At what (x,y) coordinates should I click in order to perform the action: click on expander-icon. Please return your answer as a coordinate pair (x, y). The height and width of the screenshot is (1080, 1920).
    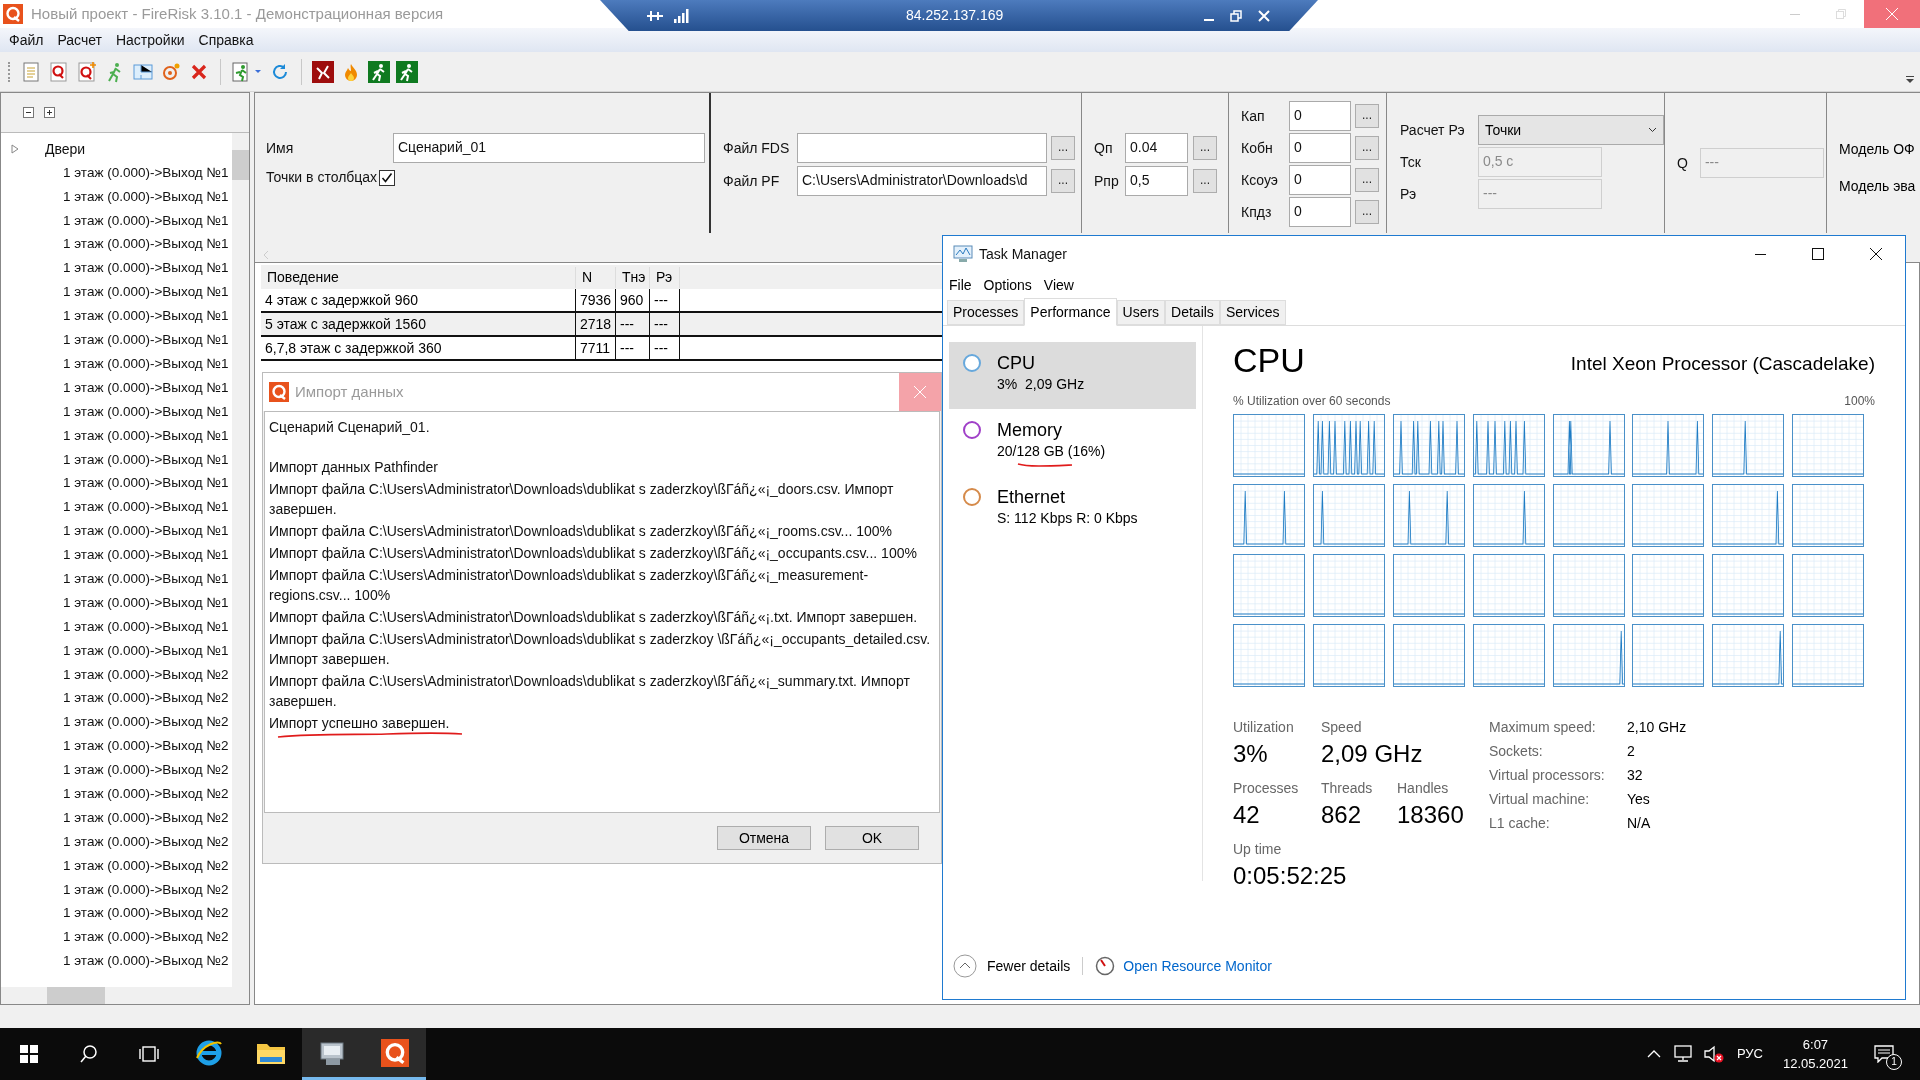
    Looking at the image, I should click on (15, 149).